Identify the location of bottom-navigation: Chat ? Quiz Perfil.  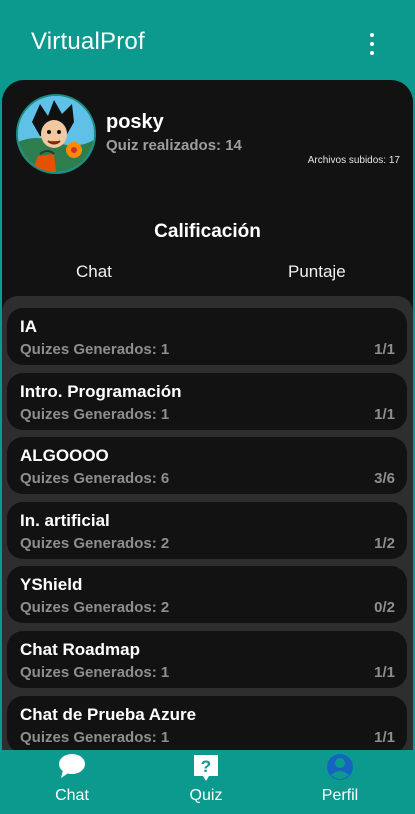
(207, 782).